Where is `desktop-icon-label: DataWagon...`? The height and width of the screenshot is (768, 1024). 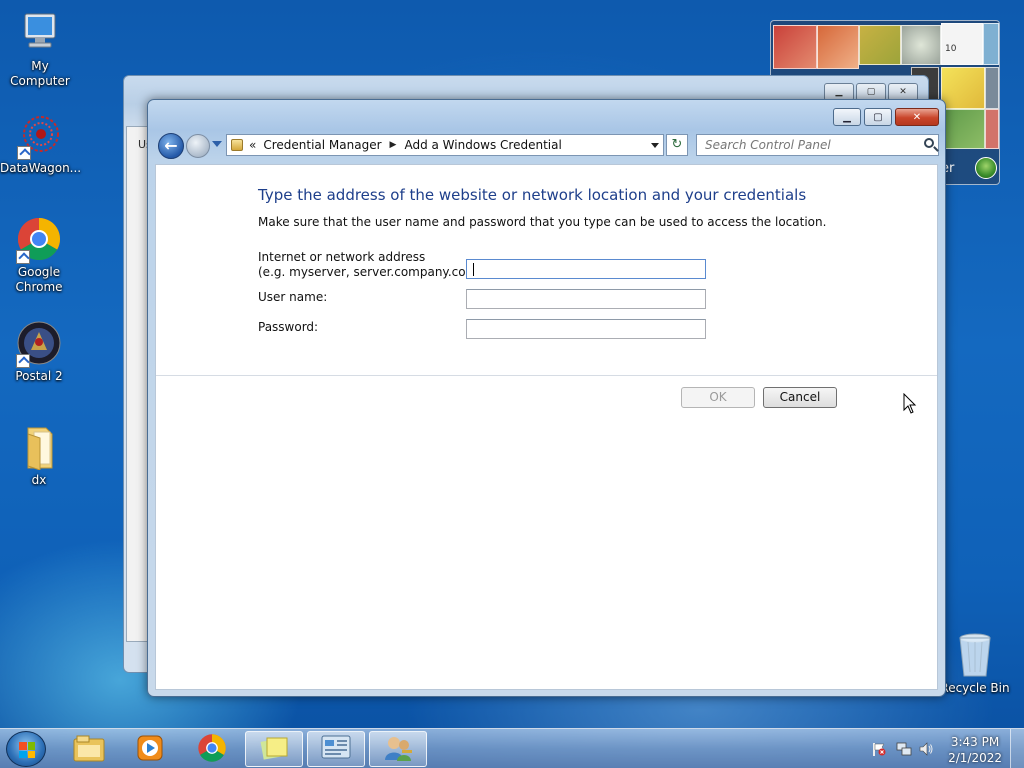 desktop-icon-label: DataWagon... is located at coordinates (41, 168).